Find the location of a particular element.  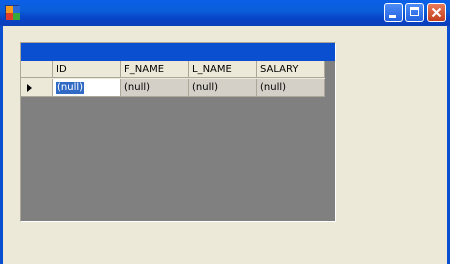

grid-empty-area is located at coordinates (330, 141).